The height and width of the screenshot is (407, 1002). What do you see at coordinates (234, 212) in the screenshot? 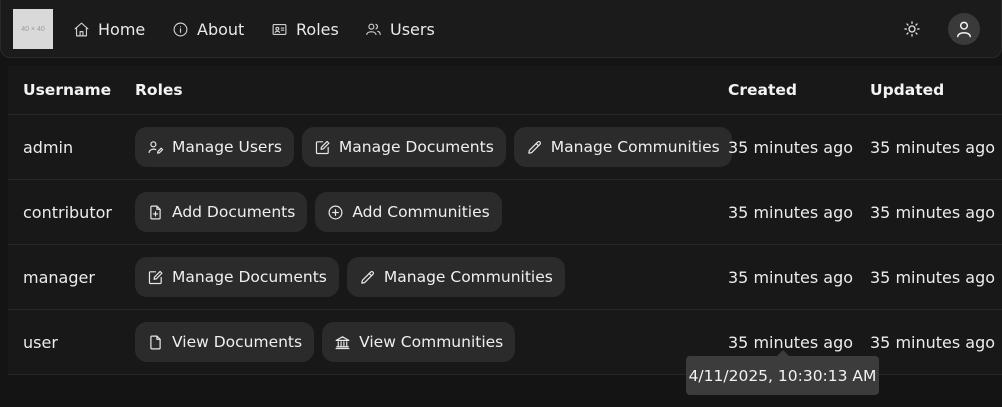
I see `role-chip-label: Add Documents` at bounding box center [234, 212].